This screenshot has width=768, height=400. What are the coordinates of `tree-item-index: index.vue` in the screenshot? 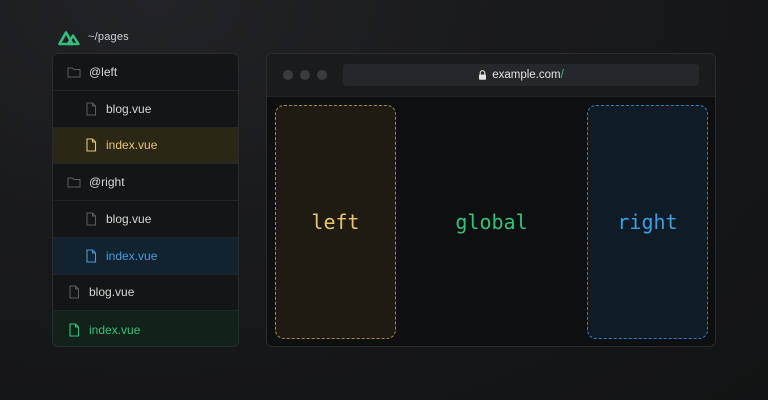 It's located at (145, 328).